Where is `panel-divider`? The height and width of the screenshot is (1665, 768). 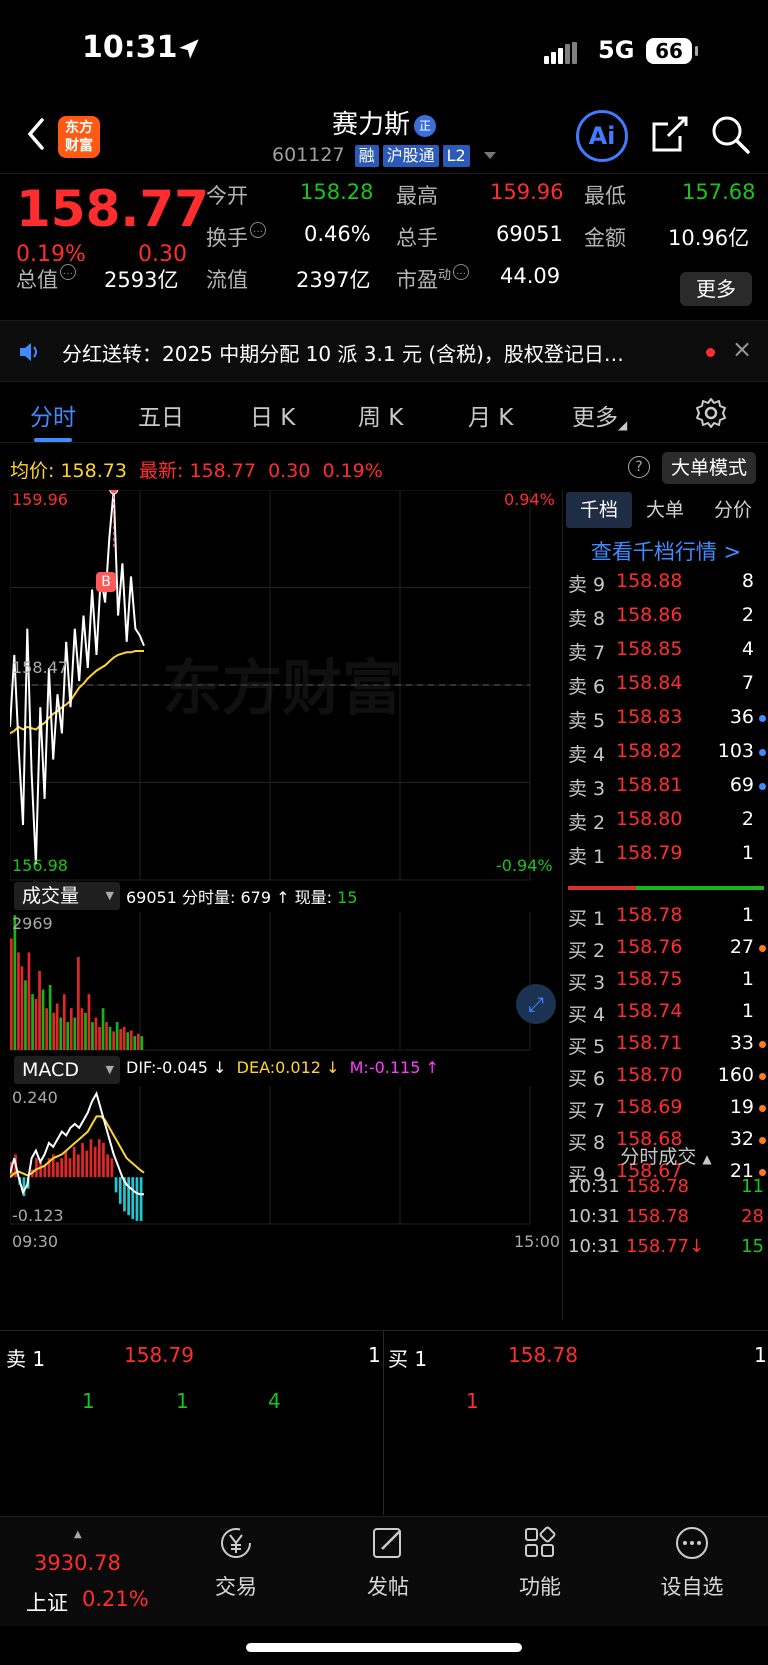 panel-divider is located at coordinates (562, 905).